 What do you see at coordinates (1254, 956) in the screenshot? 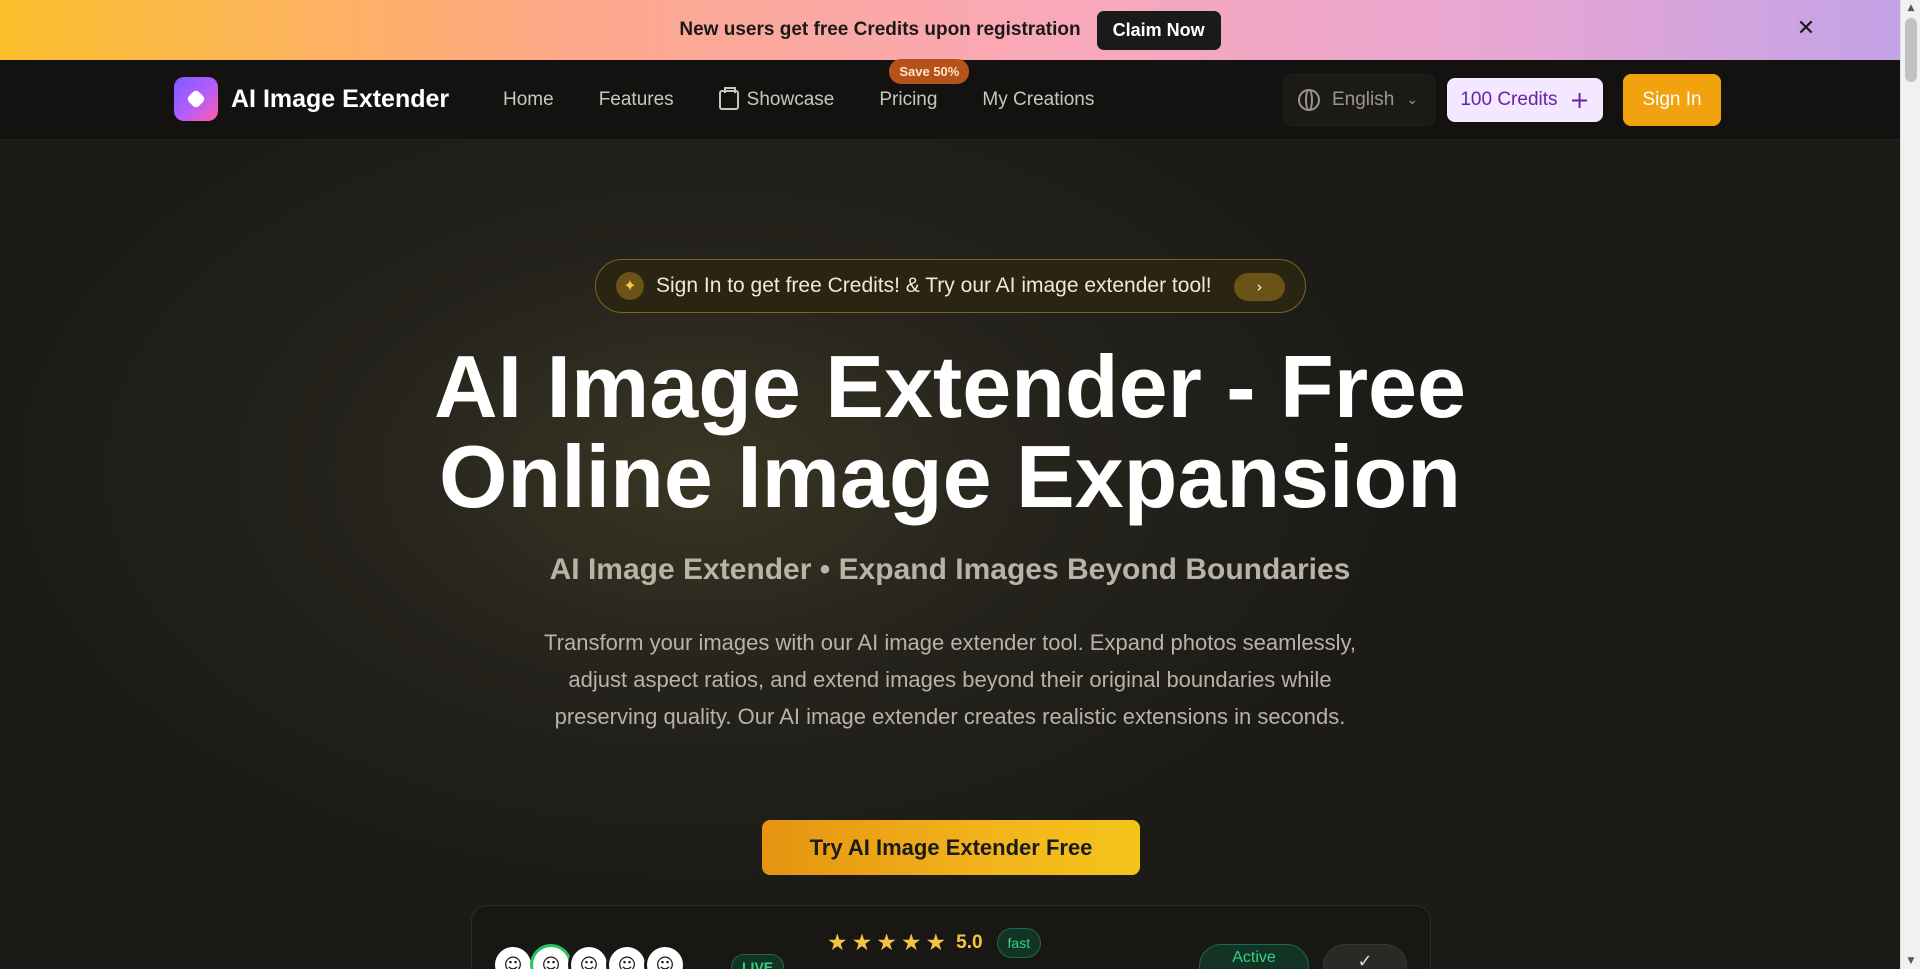
I see `active-badge: Active` at bounding box center [1254, 956].